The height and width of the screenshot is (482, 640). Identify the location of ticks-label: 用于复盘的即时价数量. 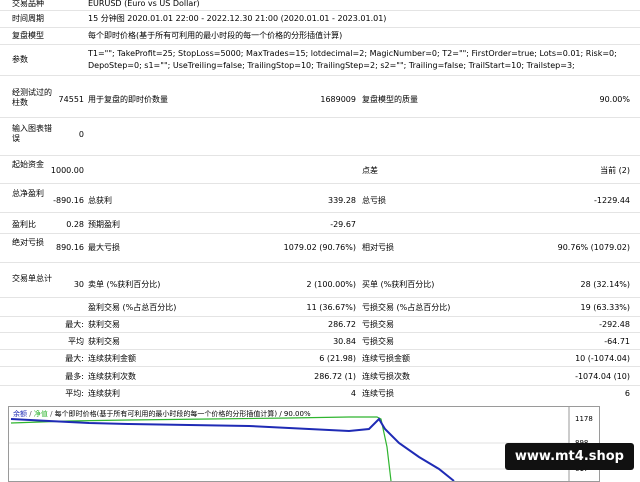
(128, 99).